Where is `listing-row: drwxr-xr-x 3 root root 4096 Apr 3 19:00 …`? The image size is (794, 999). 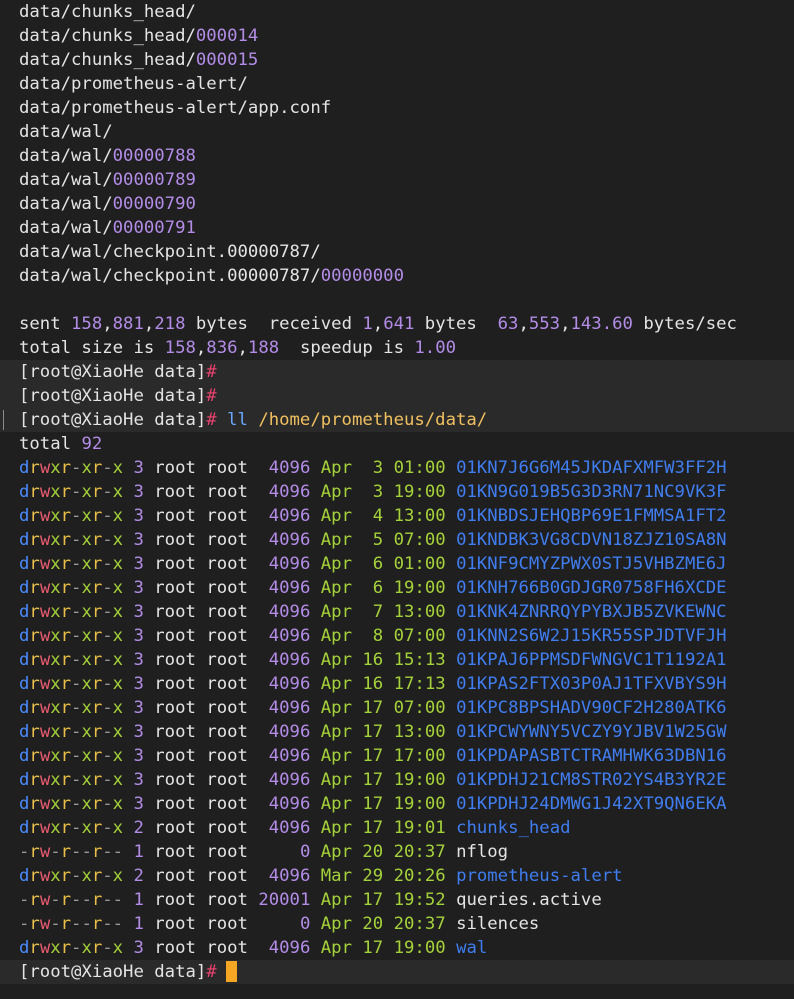
listing-row: drwxr-xr-x 3 root root 4096 Apr 3 19:00 … is located at coordinates (397, 492).